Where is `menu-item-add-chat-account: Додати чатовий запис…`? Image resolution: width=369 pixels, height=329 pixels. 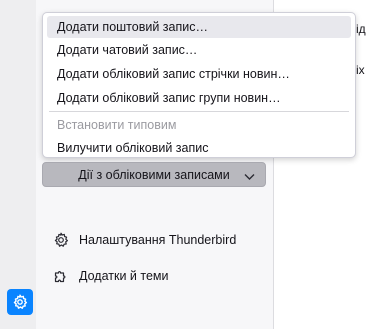
menu-item-add-chat-account: Додати чатовий запис… is located at coordinates (199, 50).